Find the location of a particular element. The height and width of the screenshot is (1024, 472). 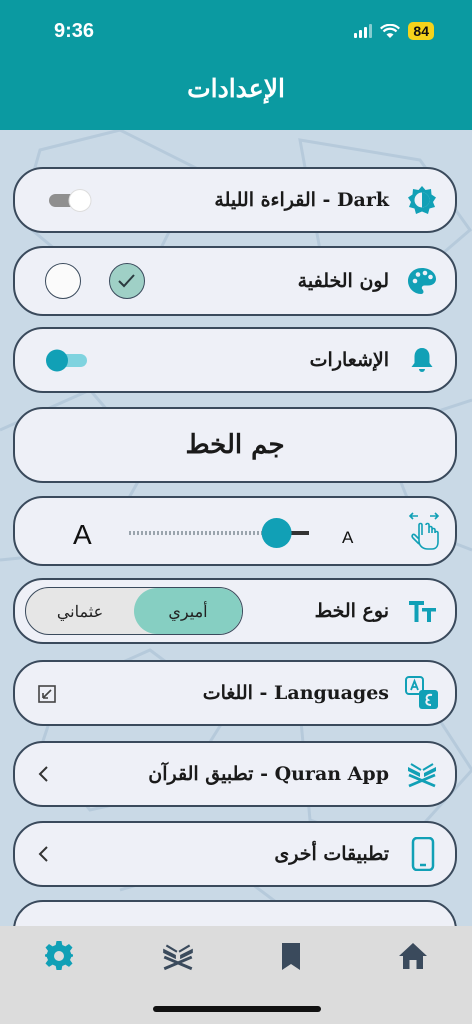

font-size-title: جم الخط is located at coordinates (235, 445).